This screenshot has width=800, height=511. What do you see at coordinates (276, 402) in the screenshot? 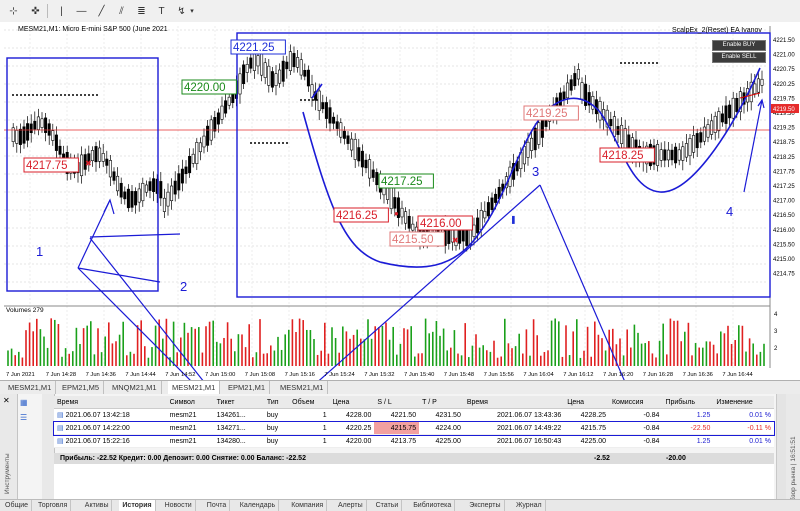
I see `column-header: Тип` at bounding box center [276, 402].